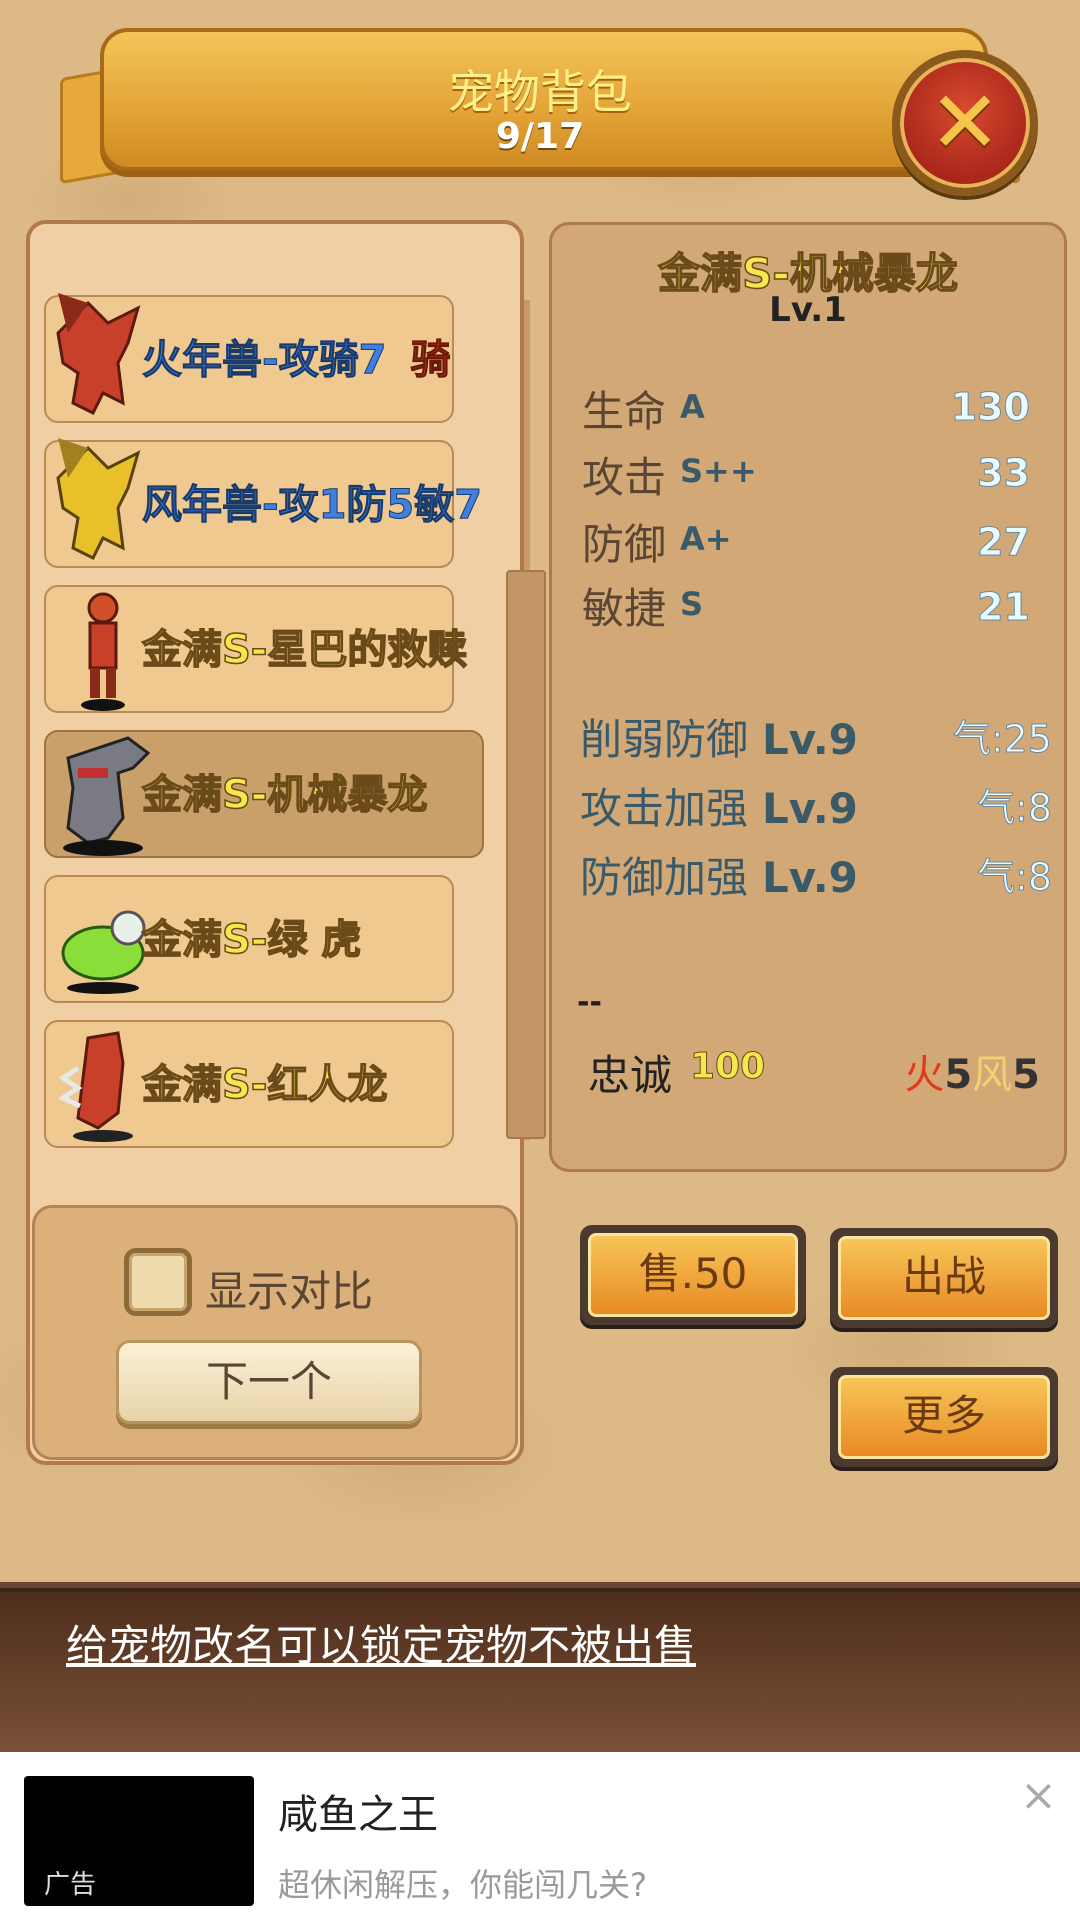 Image resolution: width=1080 pixels, height=1921 pixels. Describe the element at coordinates (719, 739) in the screenshot. I see `skill-1: 削弱防御 Lv.9` at that location.